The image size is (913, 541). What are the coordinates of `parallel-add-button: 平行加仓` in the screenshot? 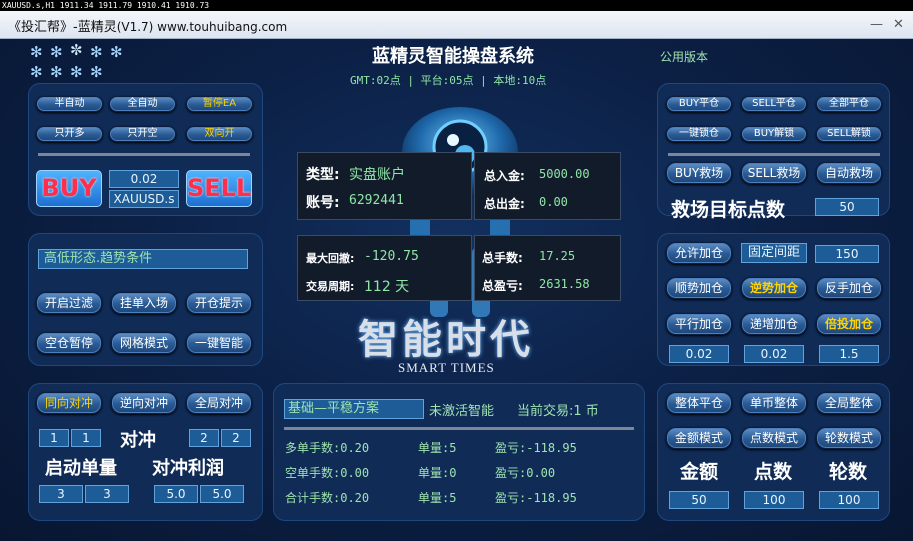 It's located at (699, 324).